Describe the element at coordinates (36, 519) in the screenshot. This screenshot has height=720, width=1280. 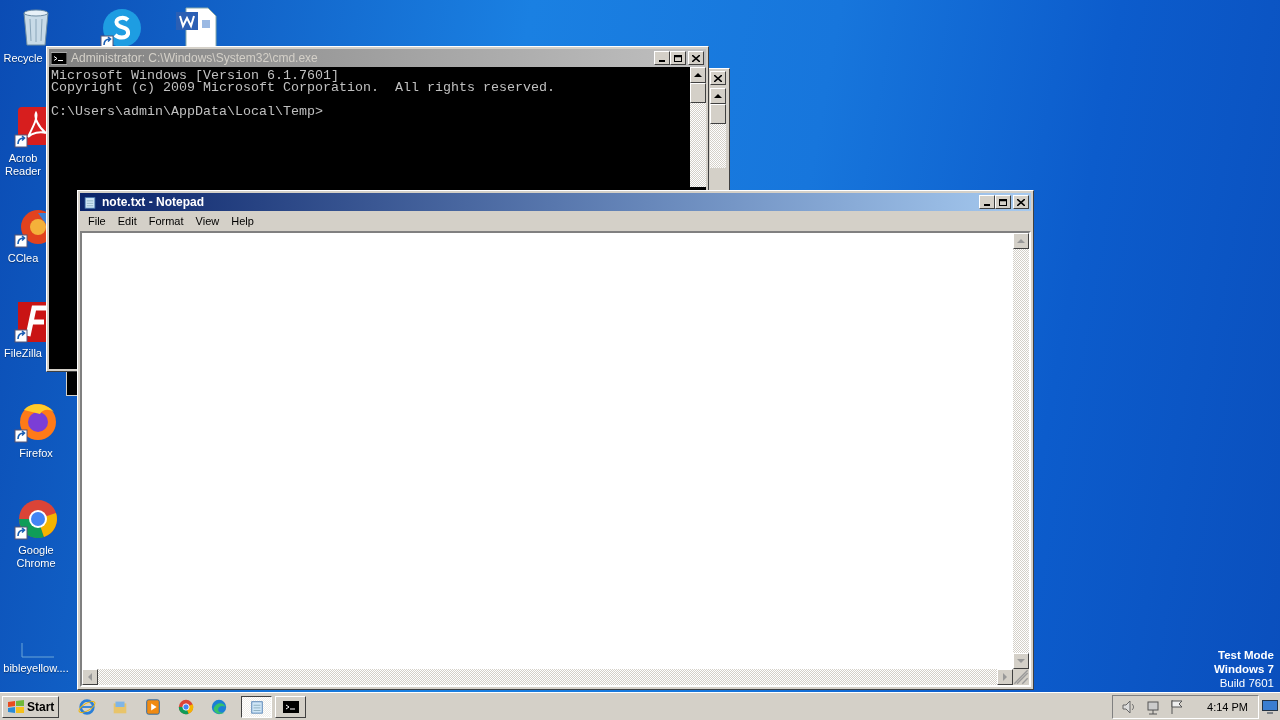
I see `browser-icon` at that location.